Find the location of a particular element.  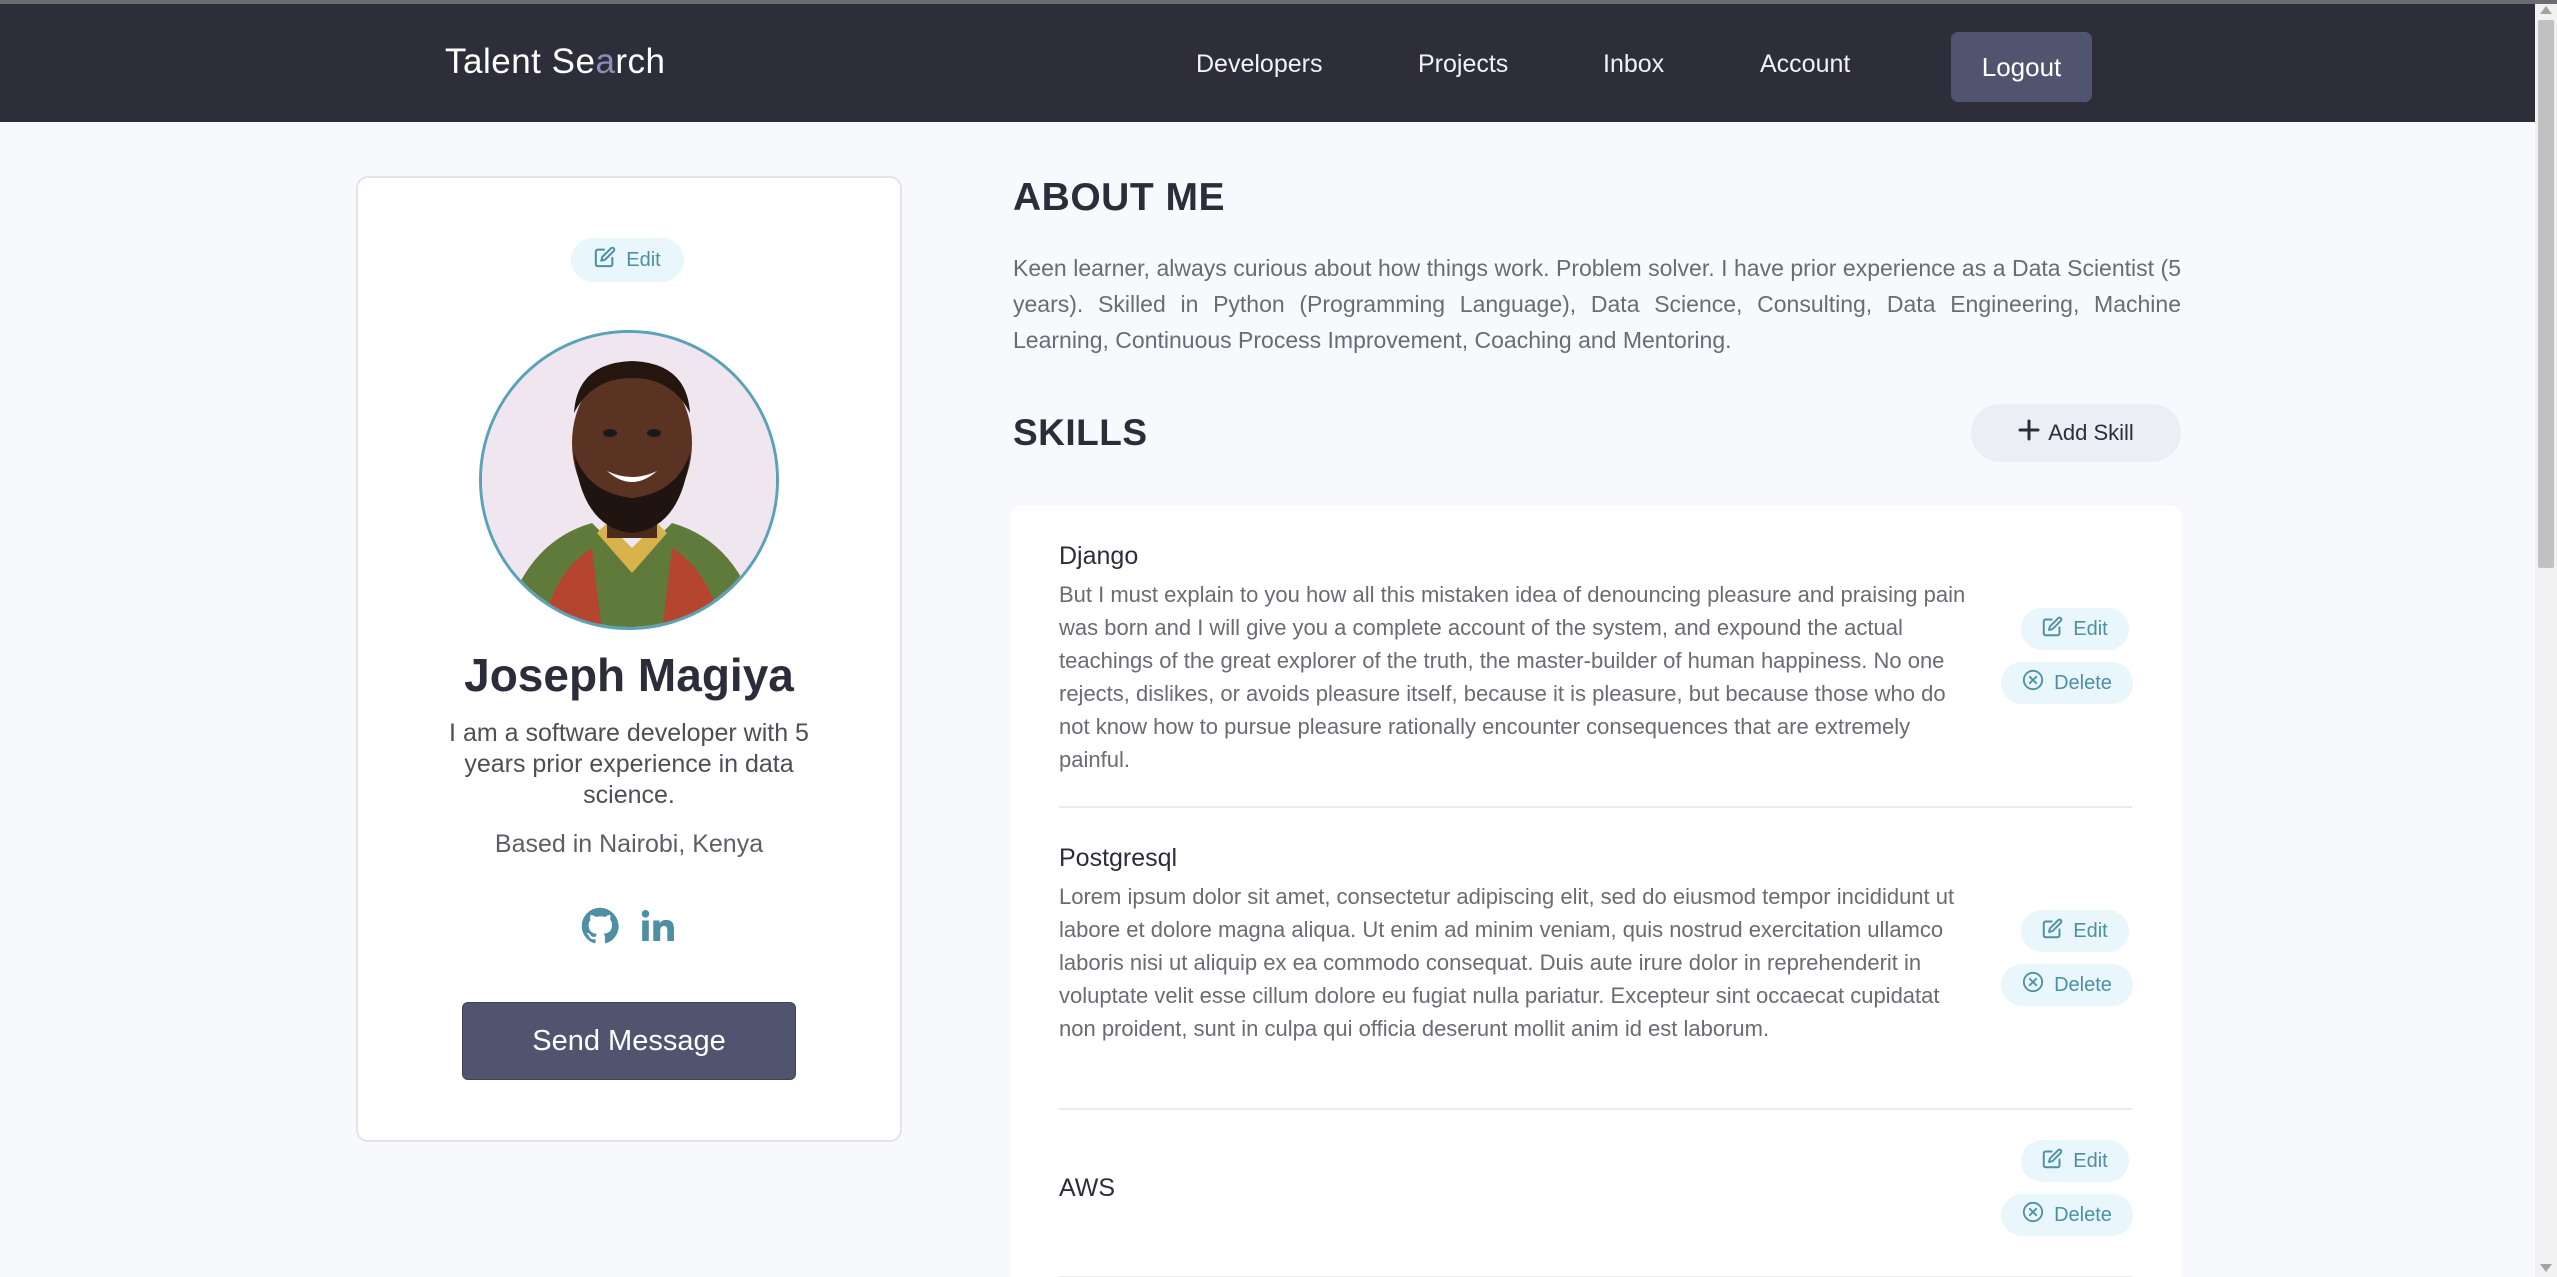

add-skill-label: Add Skill is located at coordinates (2091, 432).